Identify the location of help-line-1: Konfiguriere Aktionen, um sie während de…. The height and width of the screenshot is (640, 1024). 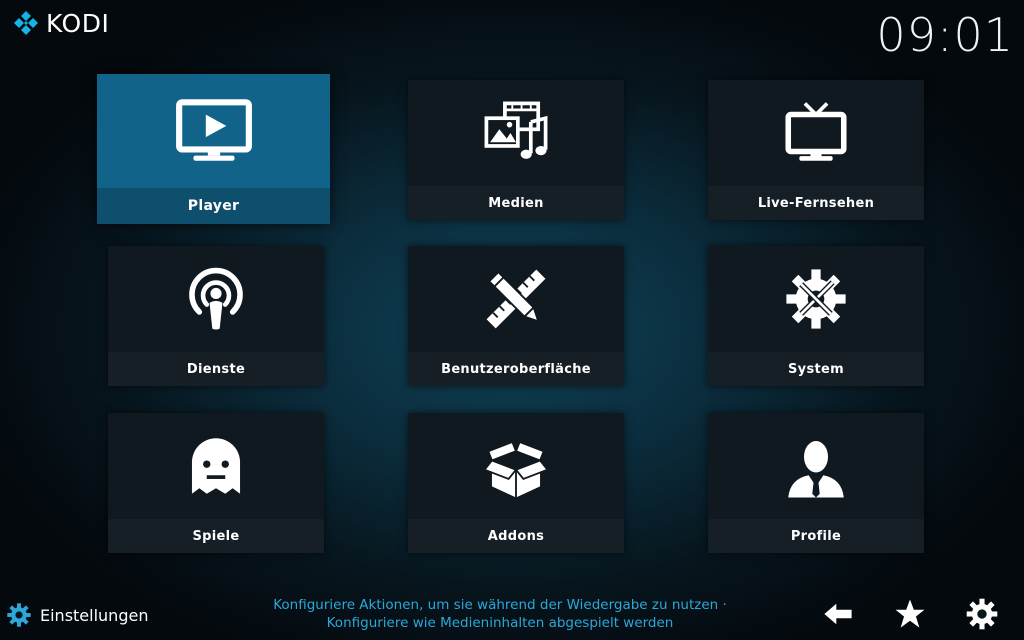
(500, 605).